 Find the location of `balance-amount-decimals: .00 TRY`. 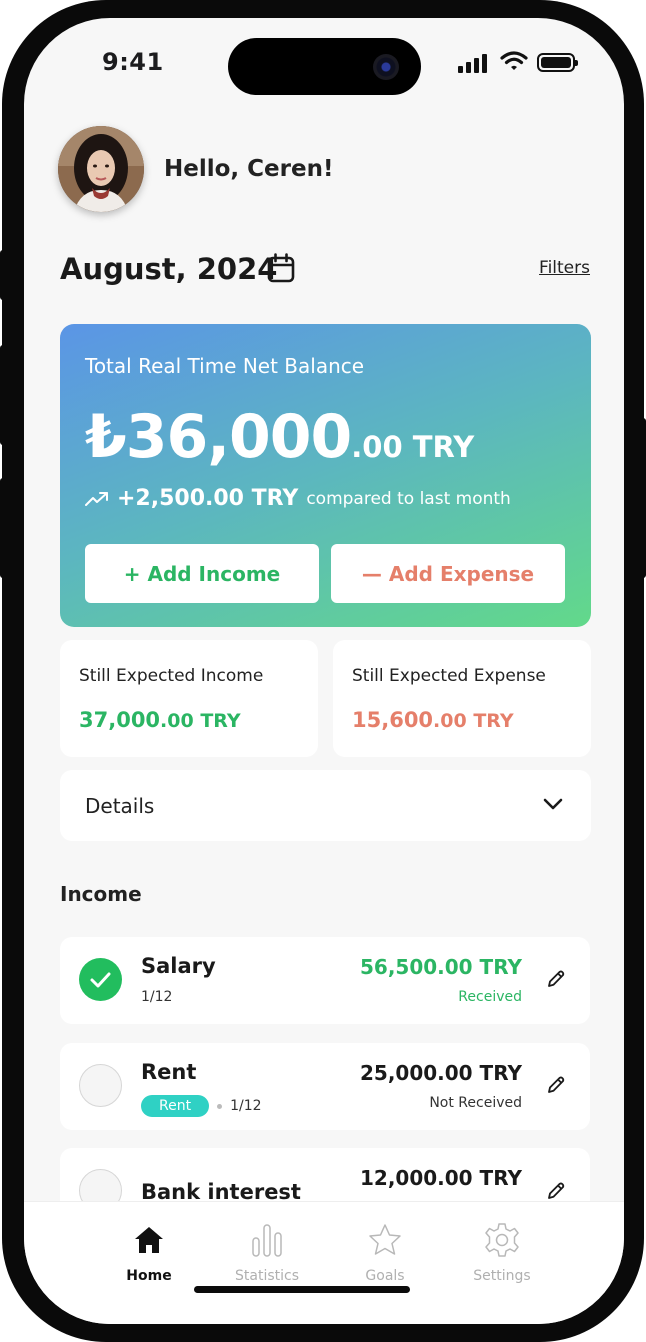

balance-amount-decimals: .00 TRY is located at coordinates (413, 447).